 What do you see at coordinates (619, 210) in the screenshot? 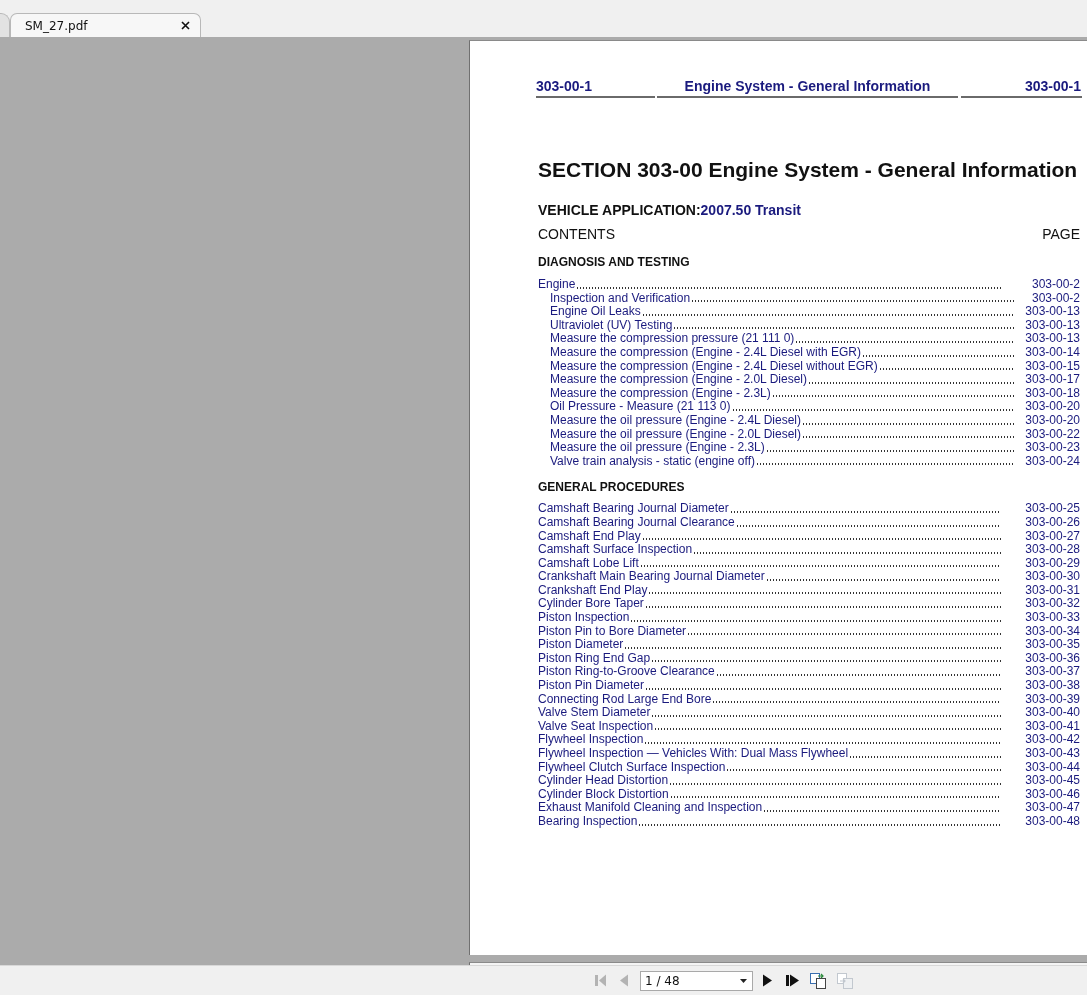
I see `vehicle-application-label: VEHICLE APPLICATION:` at bounding box center [619, 210].